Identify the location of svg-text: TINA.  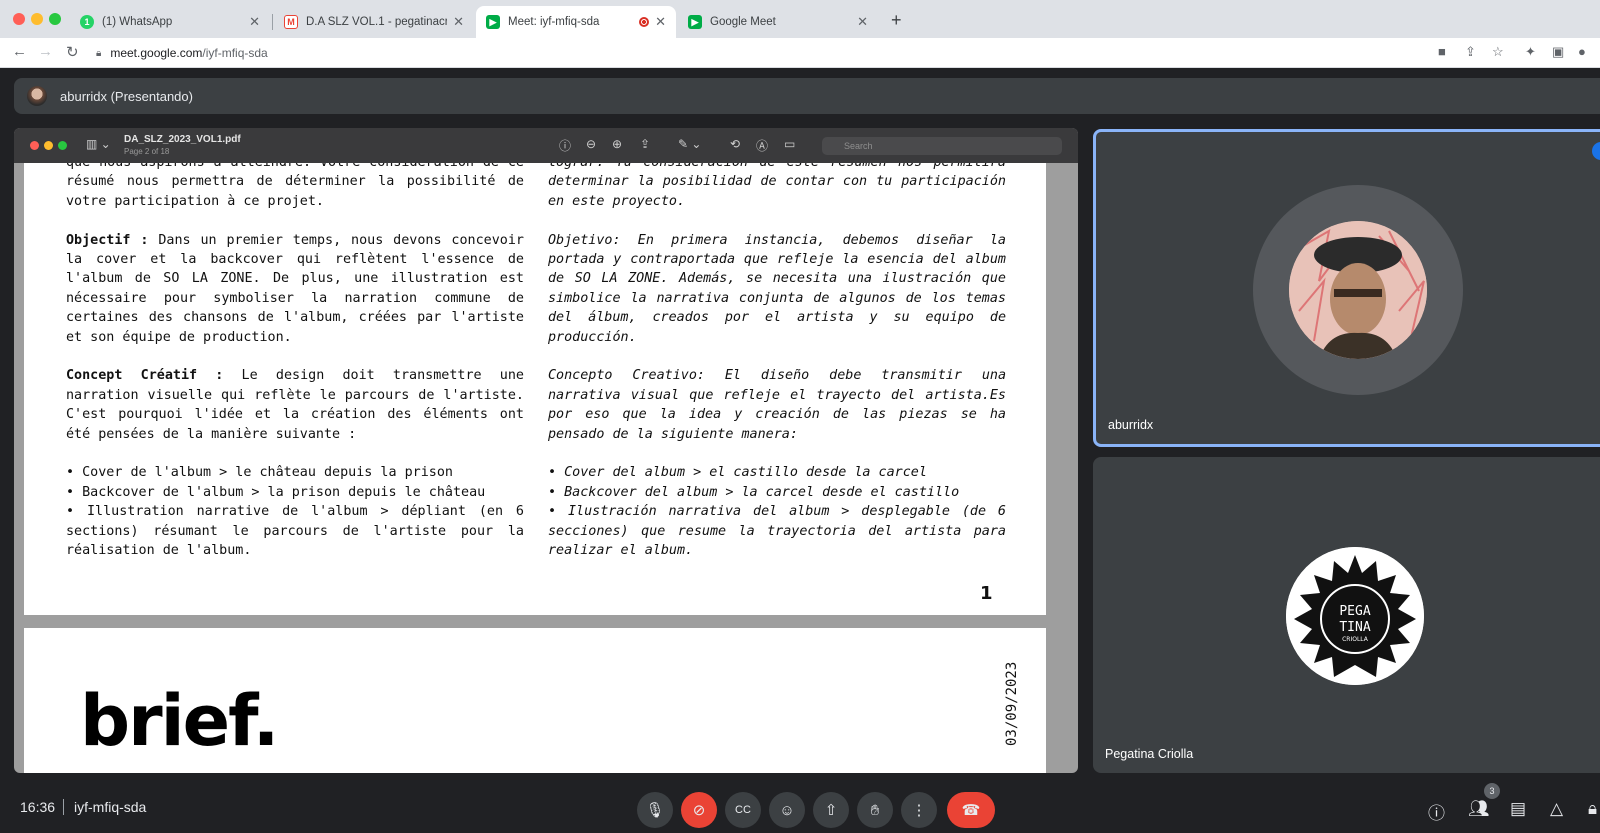
(1354, 627).